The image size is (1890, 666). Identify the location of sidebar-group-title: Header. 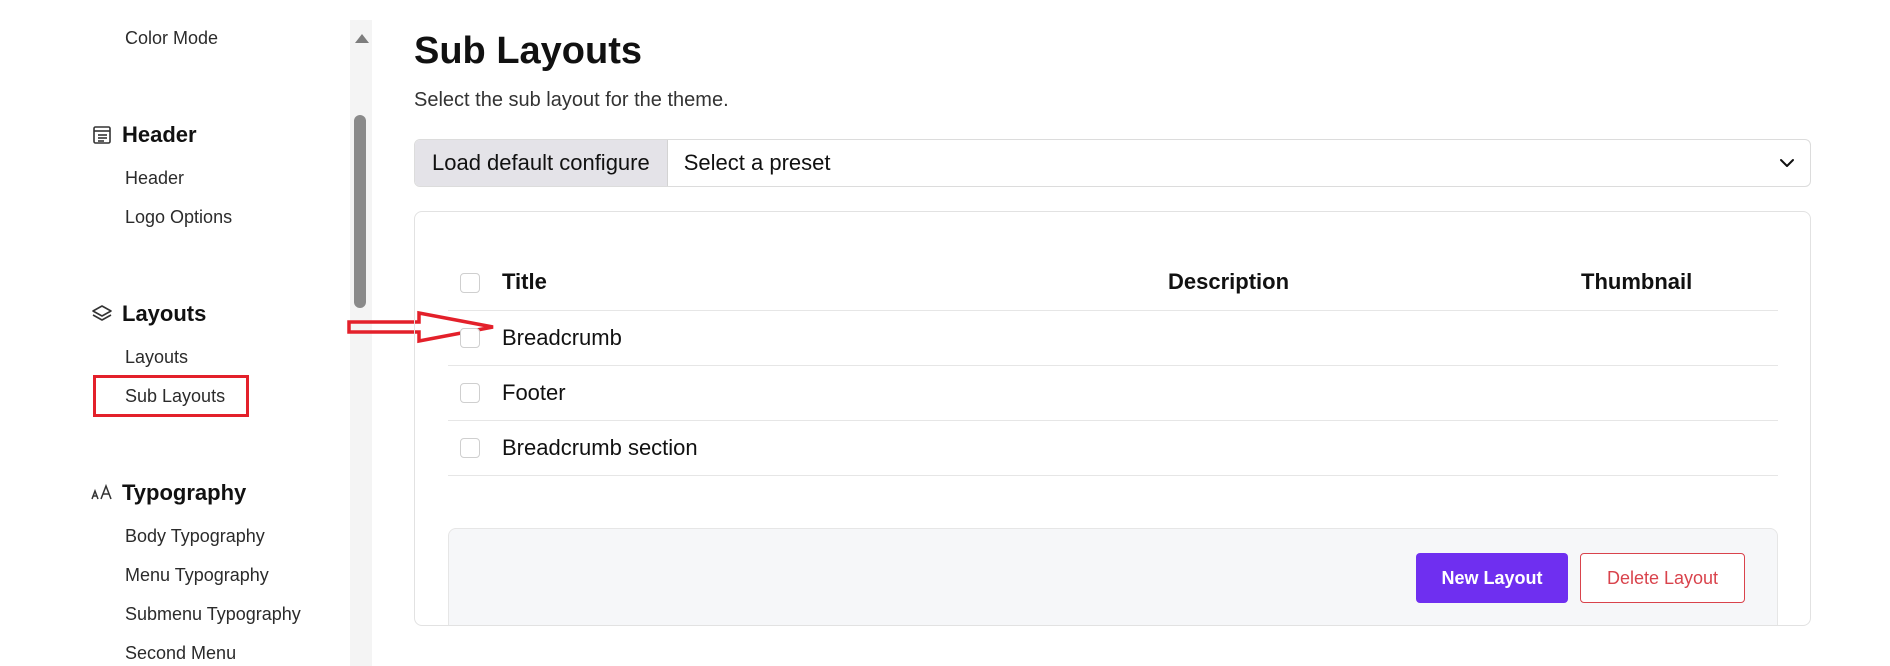
(159, 134).